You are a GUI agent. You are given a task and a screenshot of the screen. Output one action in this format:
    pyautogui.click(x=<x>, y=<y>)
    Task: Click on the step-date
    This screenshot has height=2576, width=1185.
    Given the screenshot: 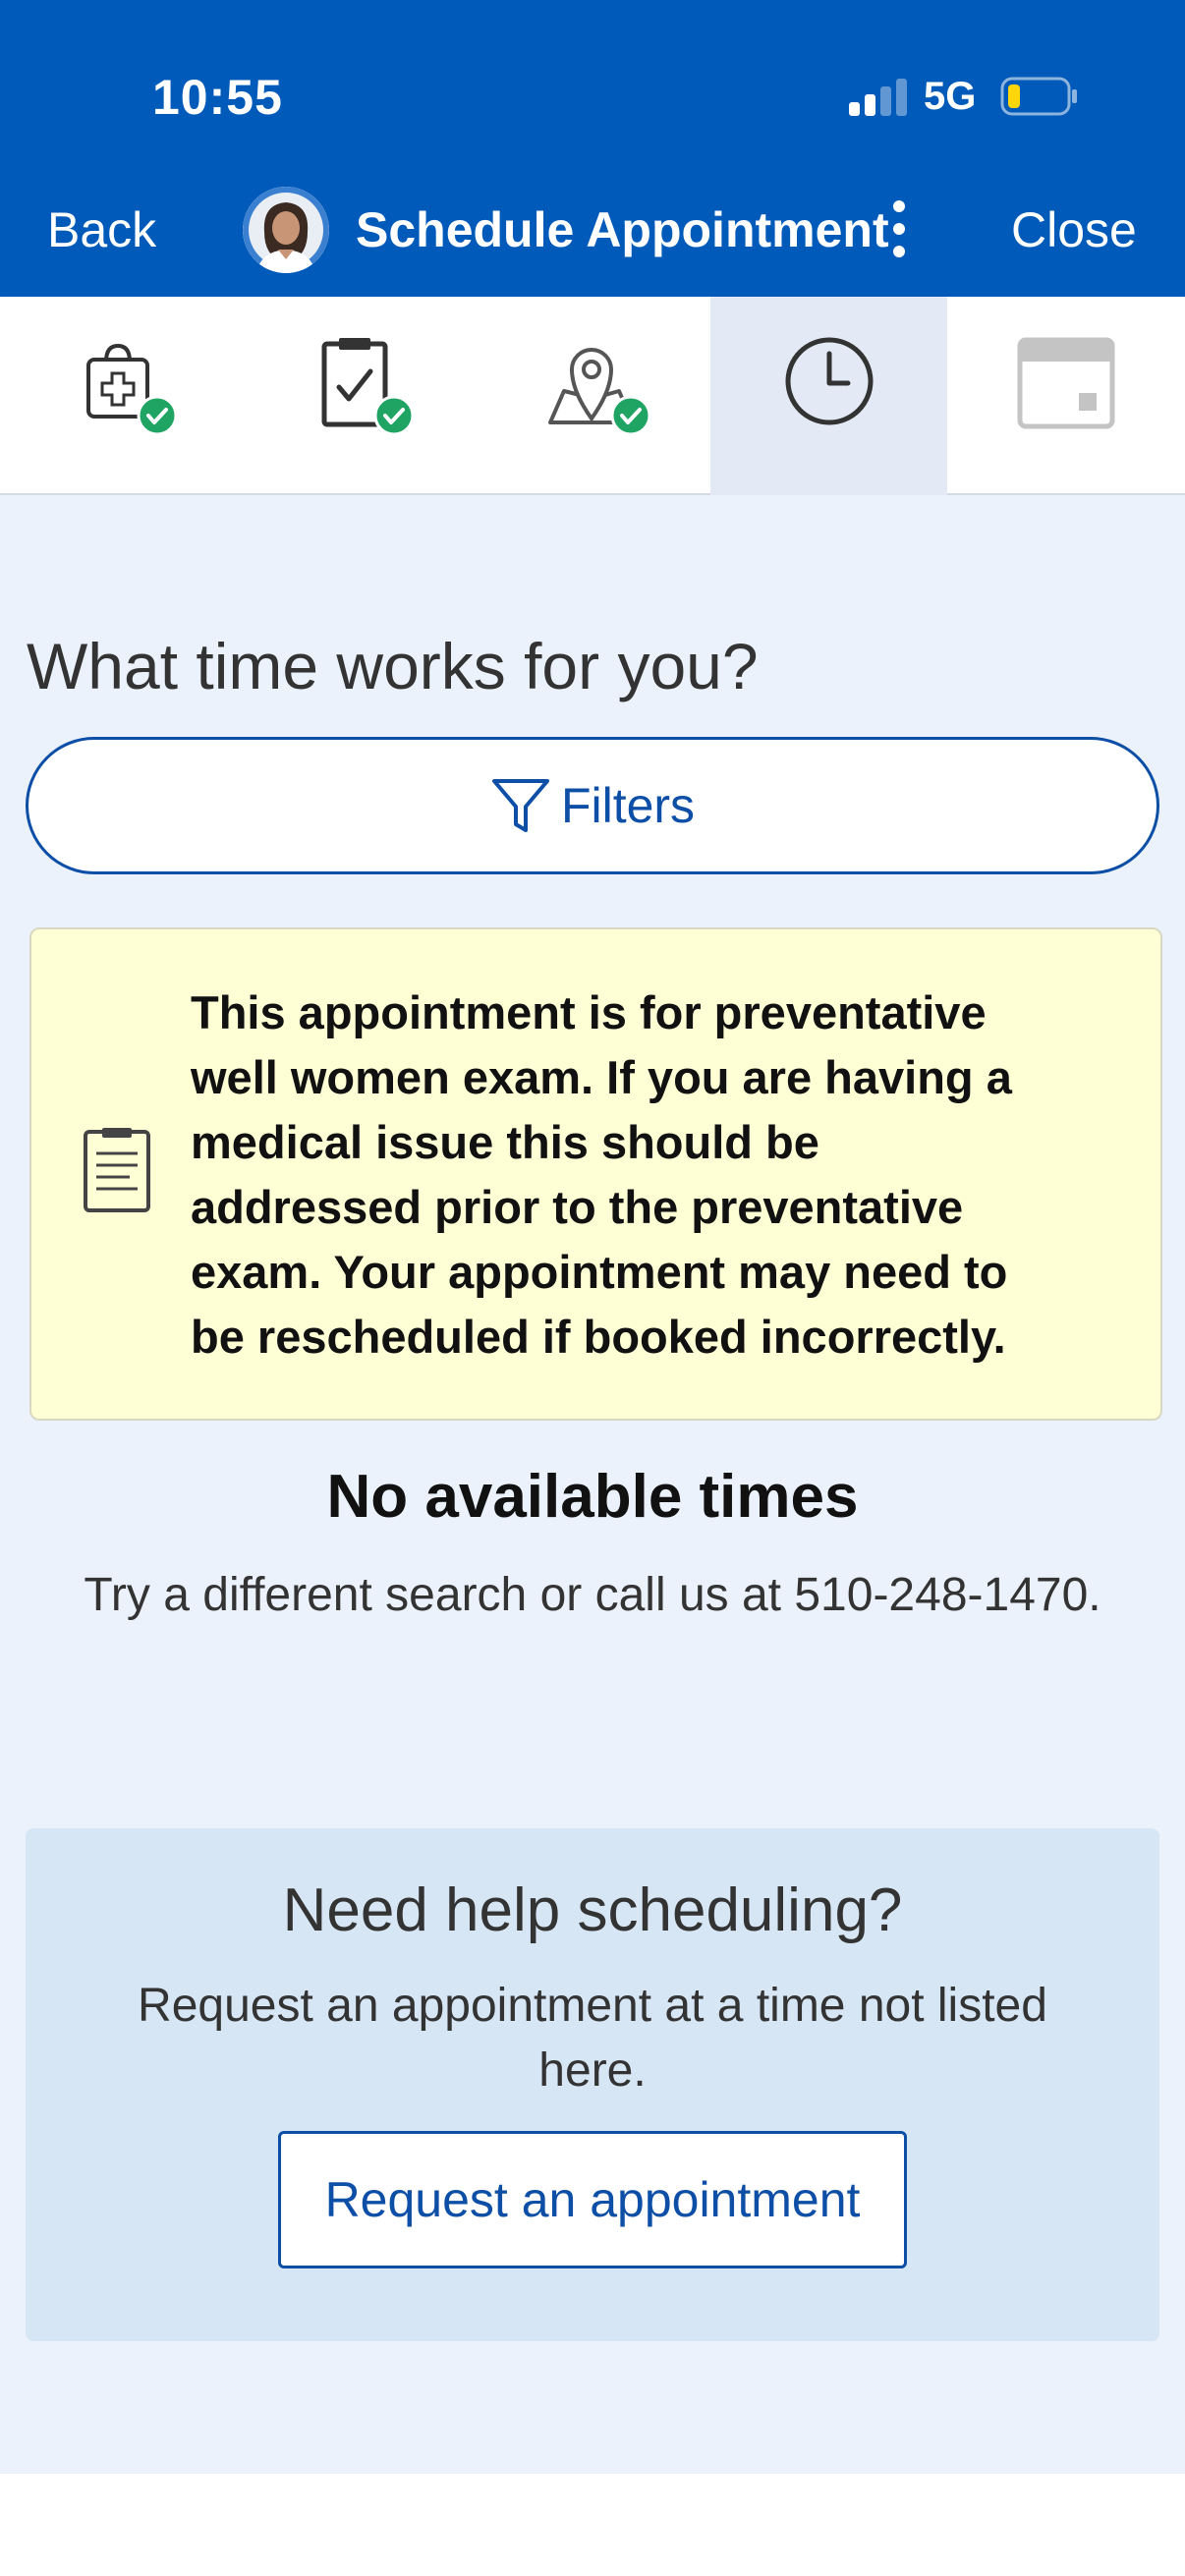 What is the action you would take?
    pyautogui.click(x=1065, y=396)
    